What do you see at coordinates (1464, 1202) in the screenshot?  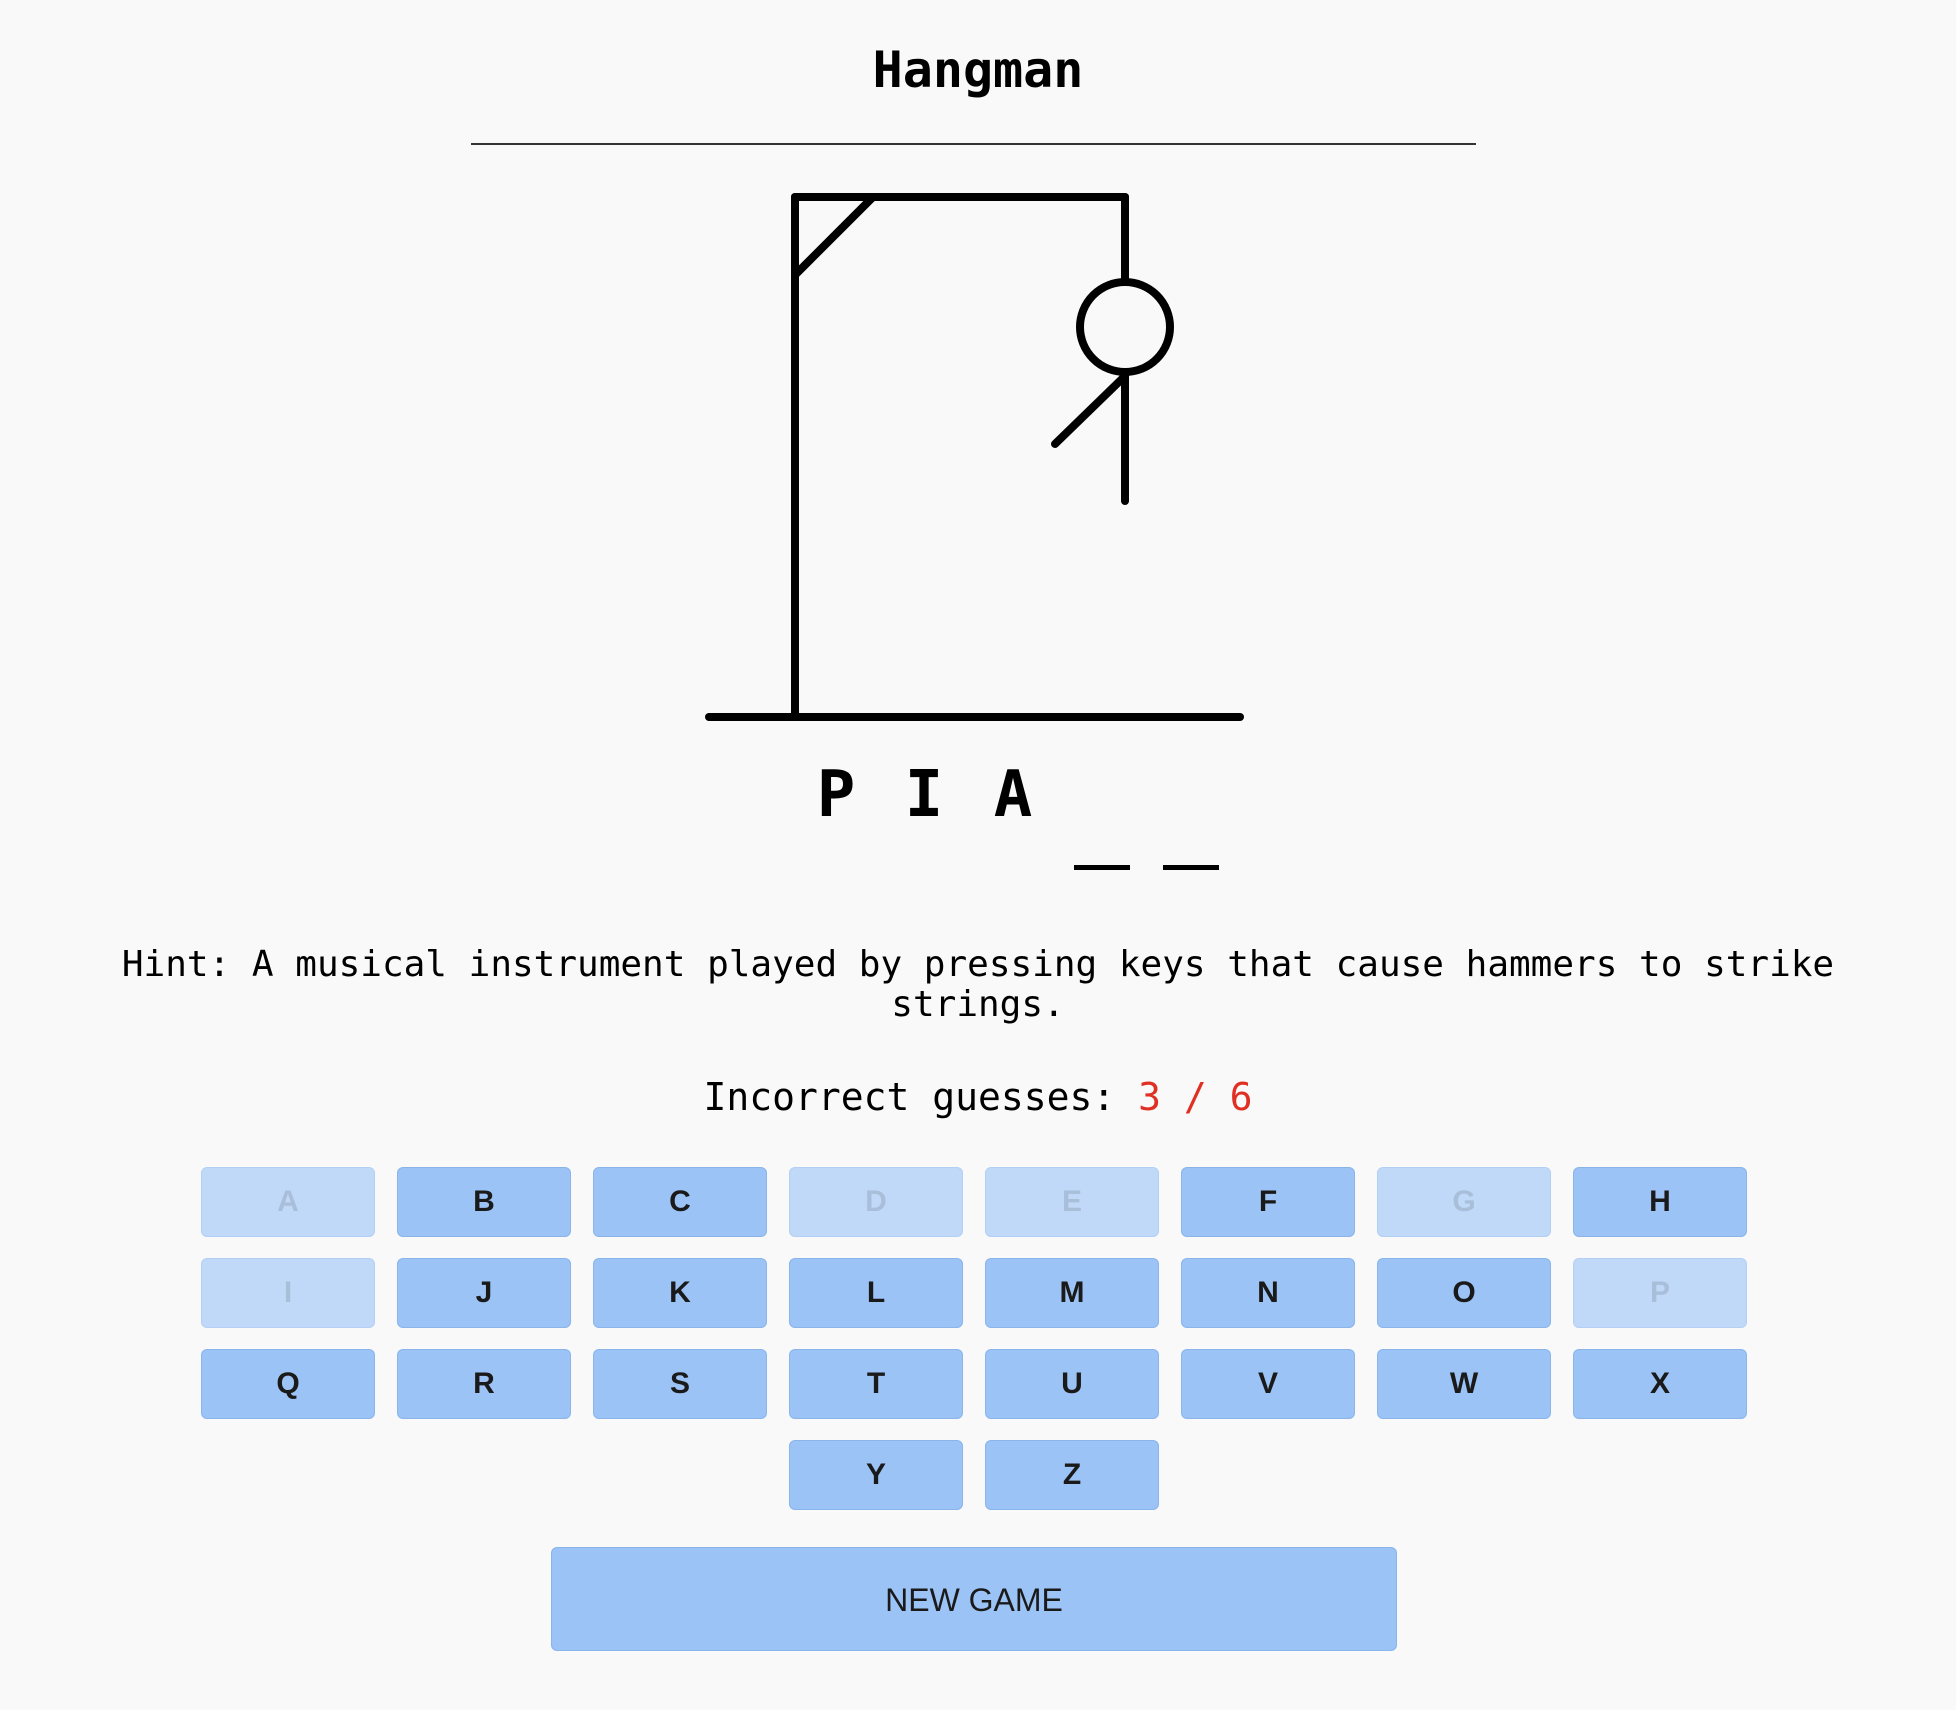 I see `key-g: G` at bounding box center [1464, 1202].